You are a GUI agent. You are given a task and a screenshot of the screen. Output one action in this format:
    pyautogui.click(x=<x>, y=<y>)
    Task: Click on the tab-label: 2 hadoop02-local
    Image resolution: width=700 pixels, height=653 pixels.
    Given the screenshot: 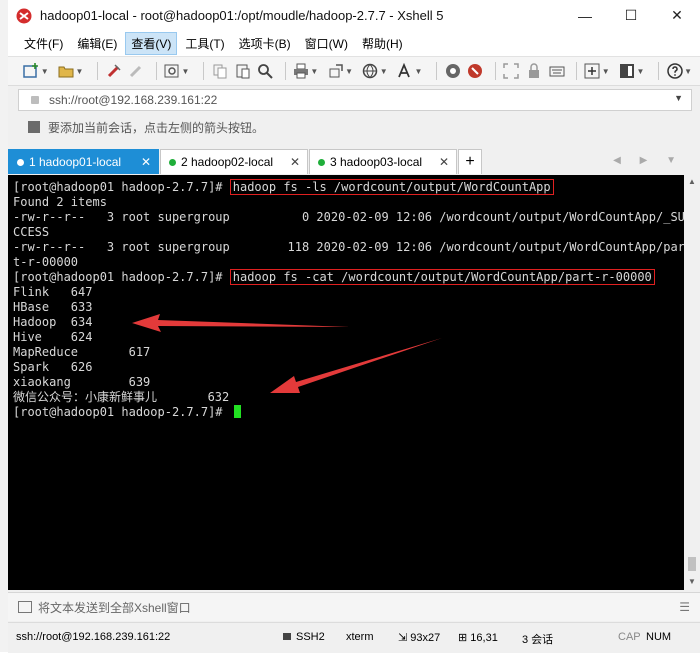 What is the action you would take?
    pyautogui.click(x=227, y=162)
    